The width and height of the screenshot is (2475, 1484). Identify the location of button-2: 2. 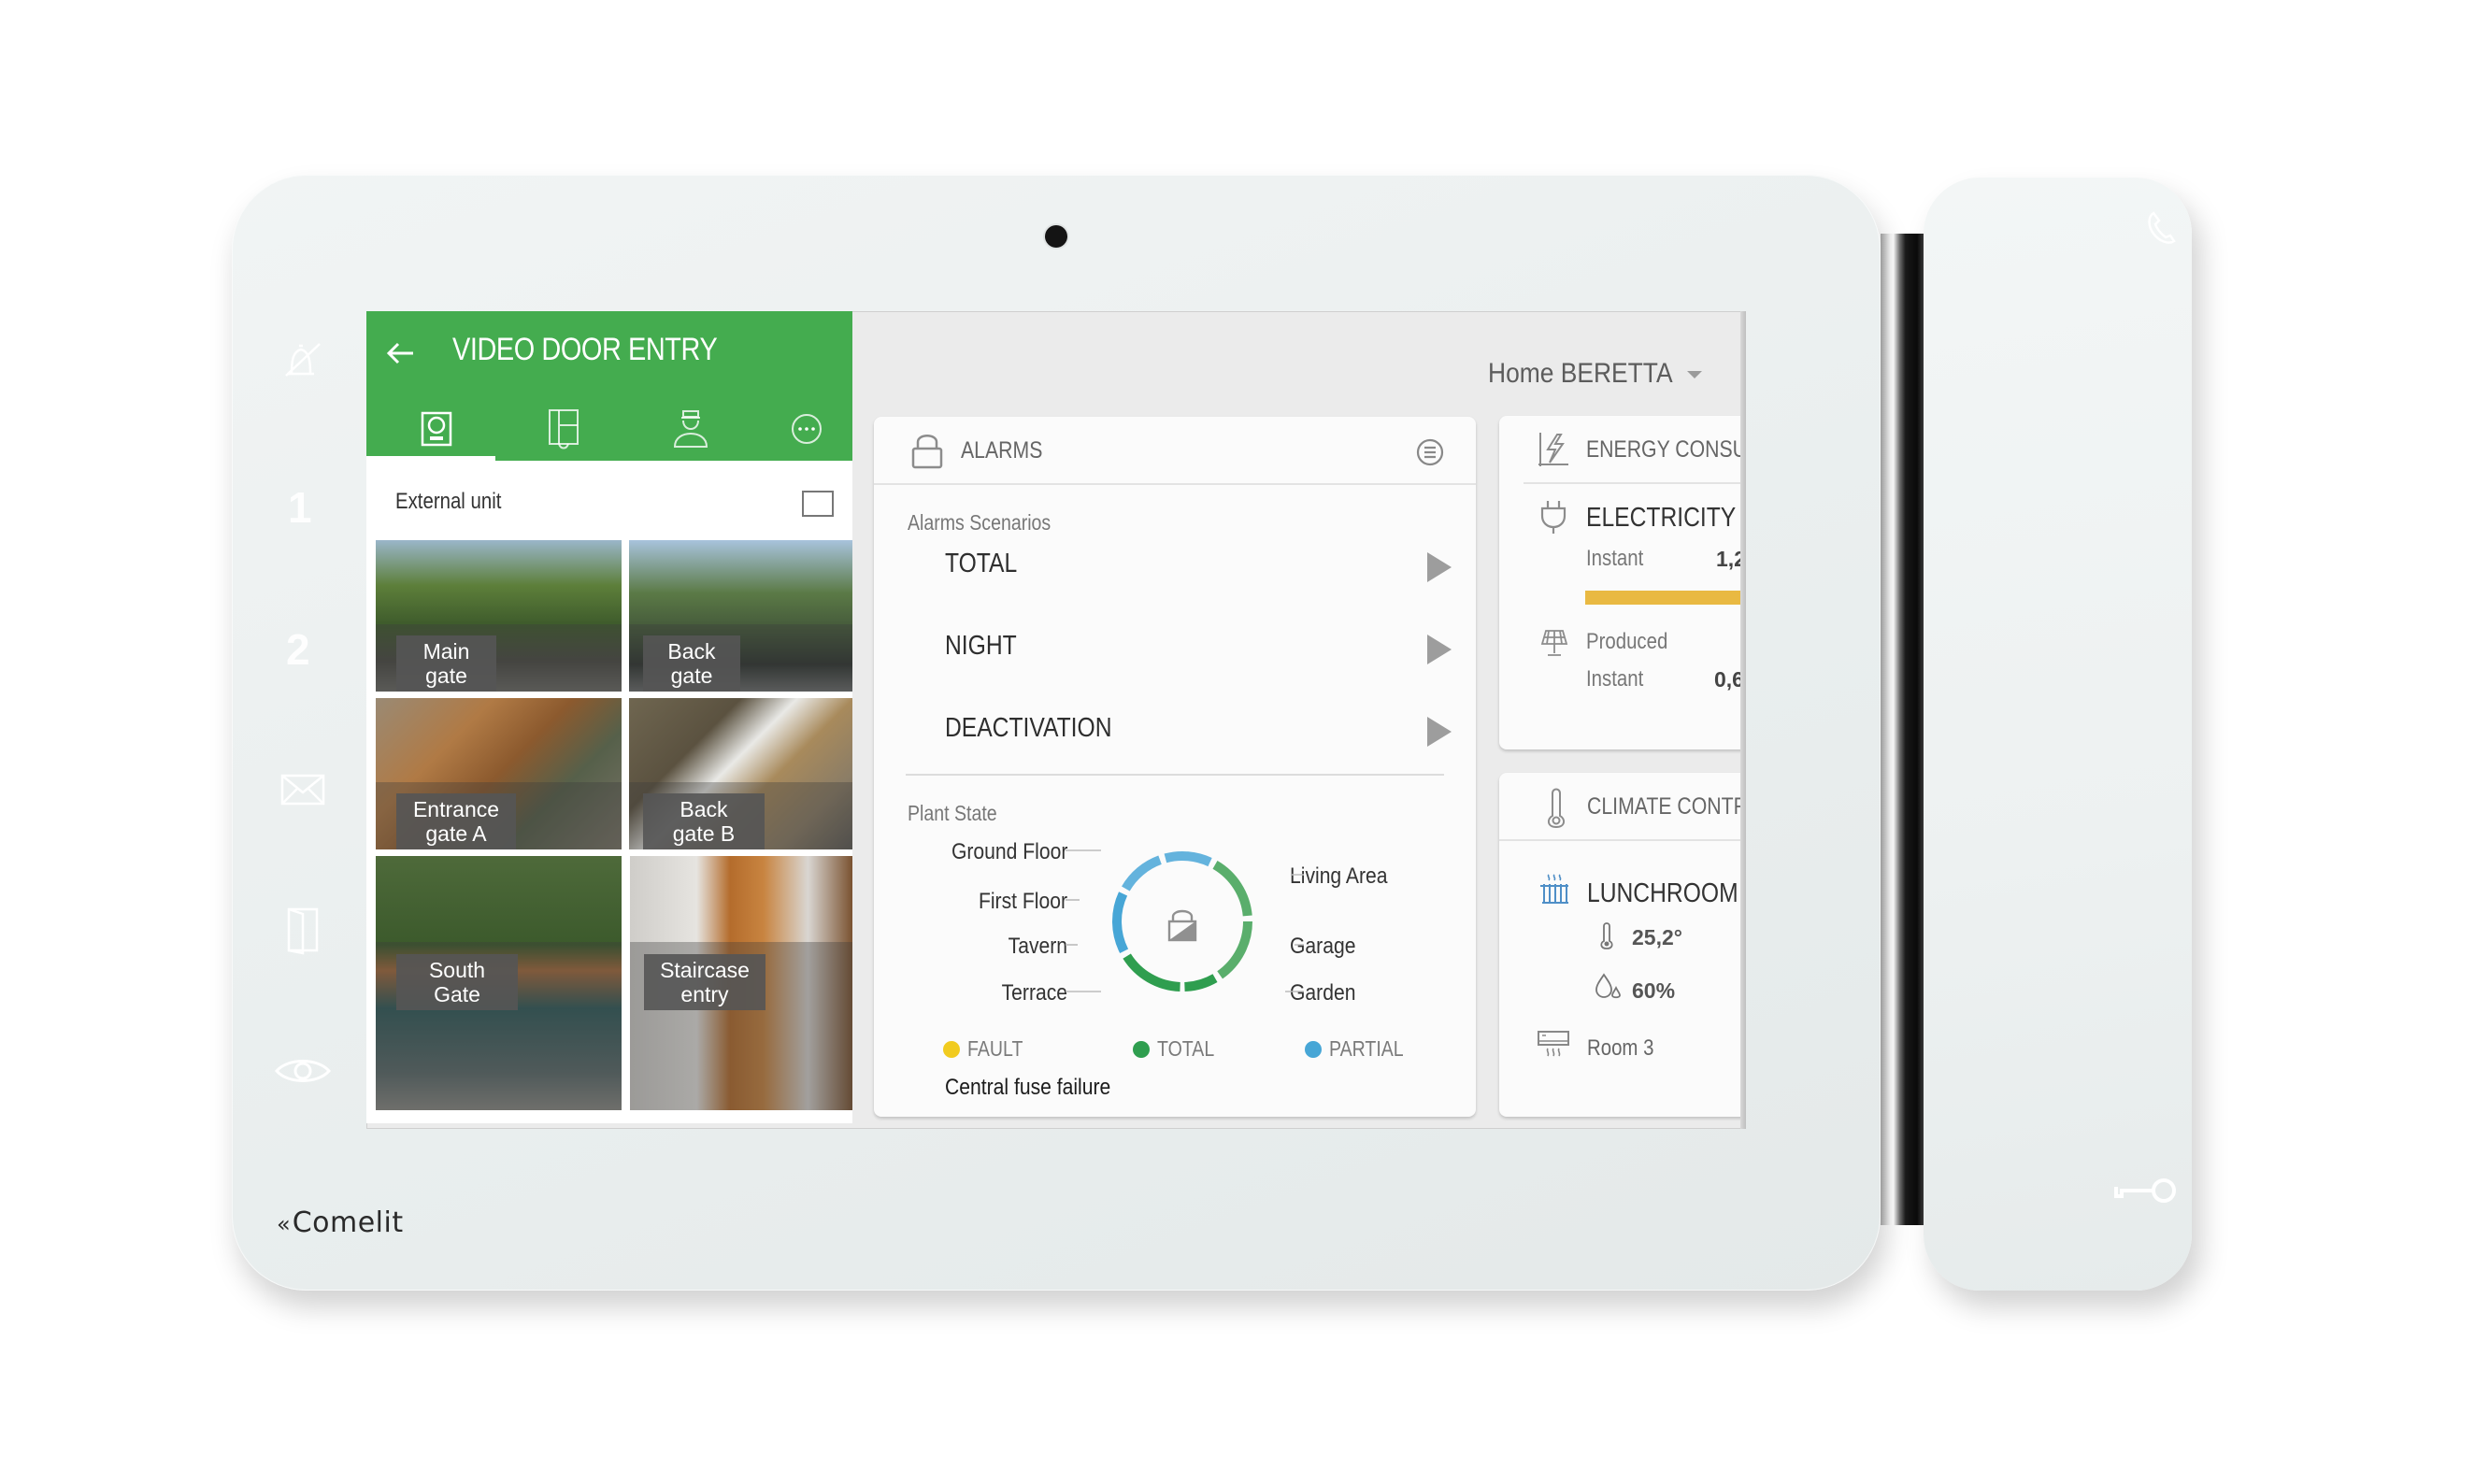
(298, 649).